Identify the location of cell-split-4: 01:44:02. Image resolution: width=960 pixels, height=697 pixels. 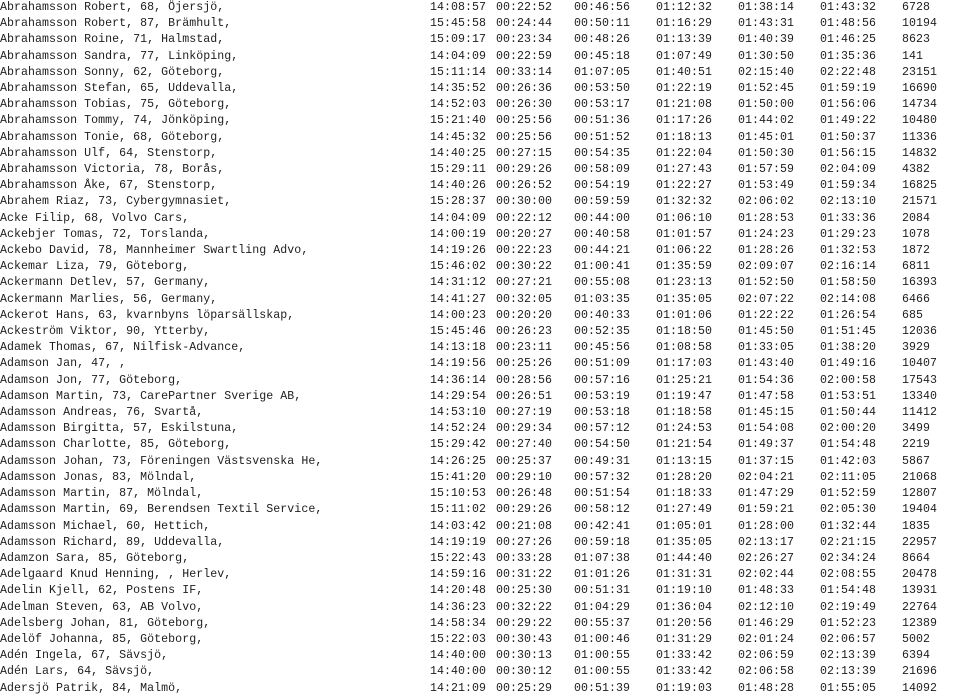
(766, 121).